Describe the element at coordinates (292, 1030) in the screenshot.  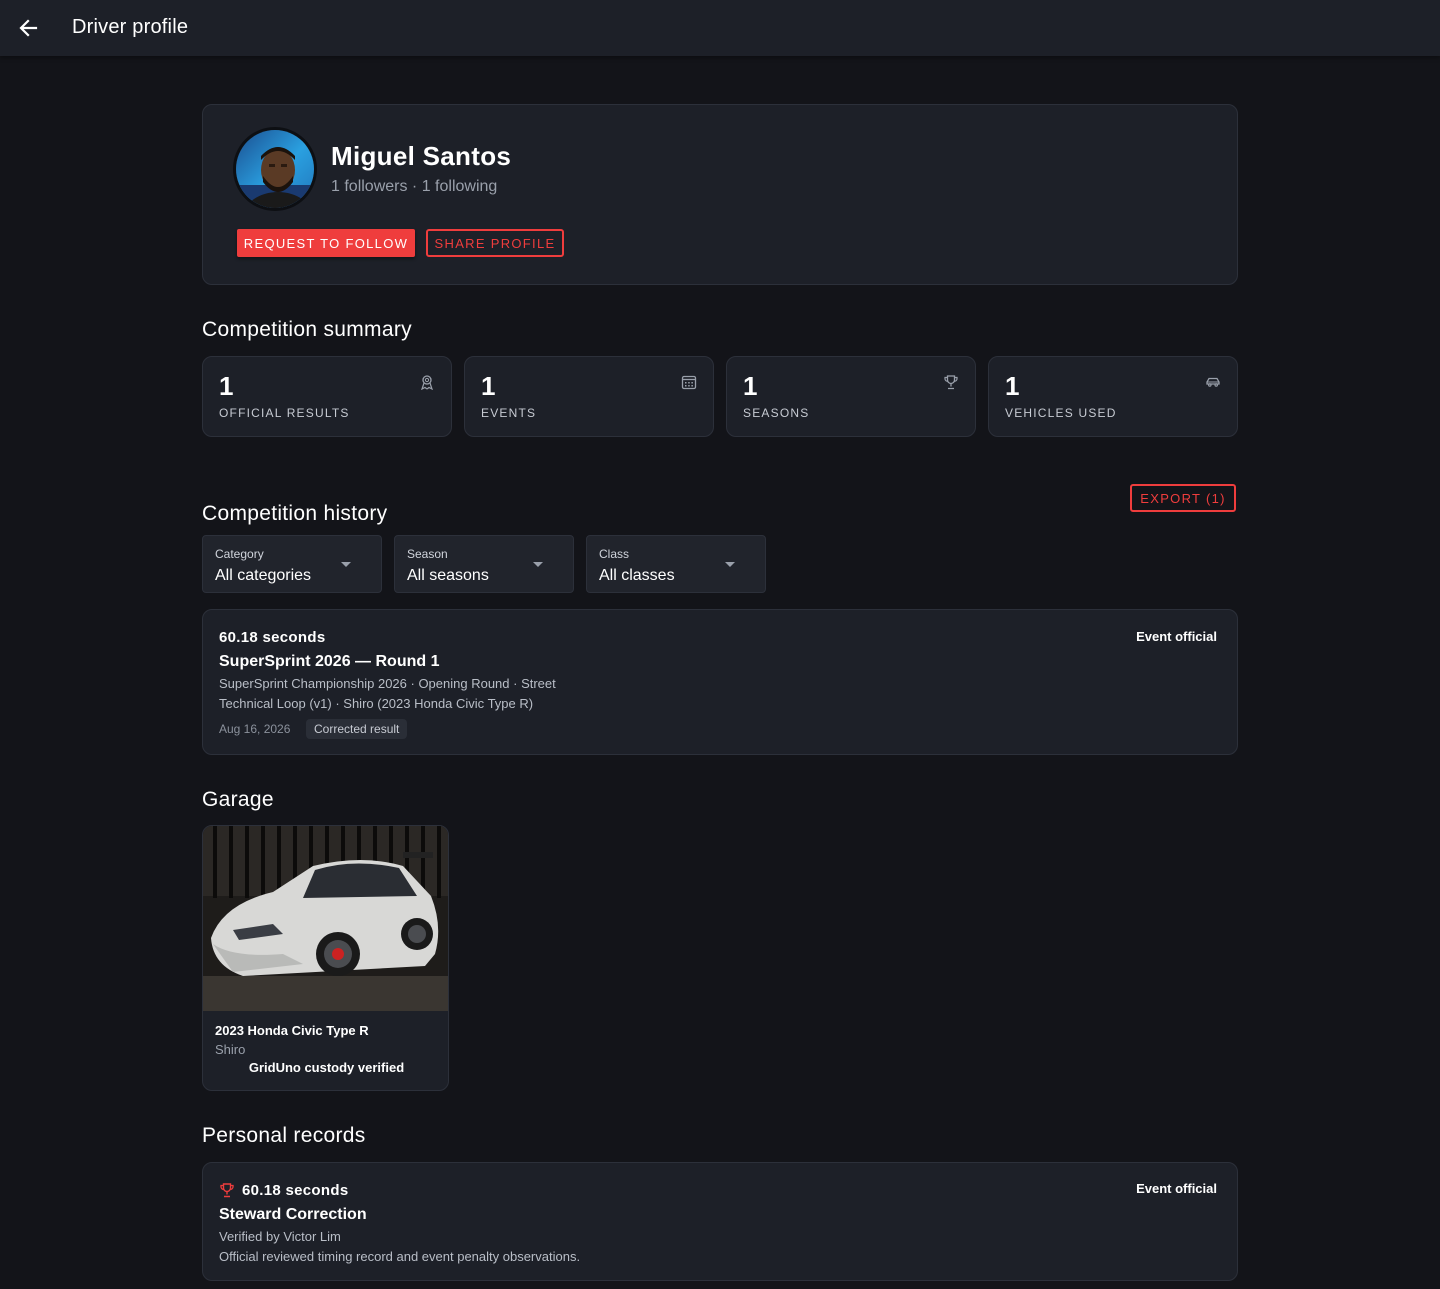
I see `vehicle-name: 2023 Honda Civic Type R` at that location.